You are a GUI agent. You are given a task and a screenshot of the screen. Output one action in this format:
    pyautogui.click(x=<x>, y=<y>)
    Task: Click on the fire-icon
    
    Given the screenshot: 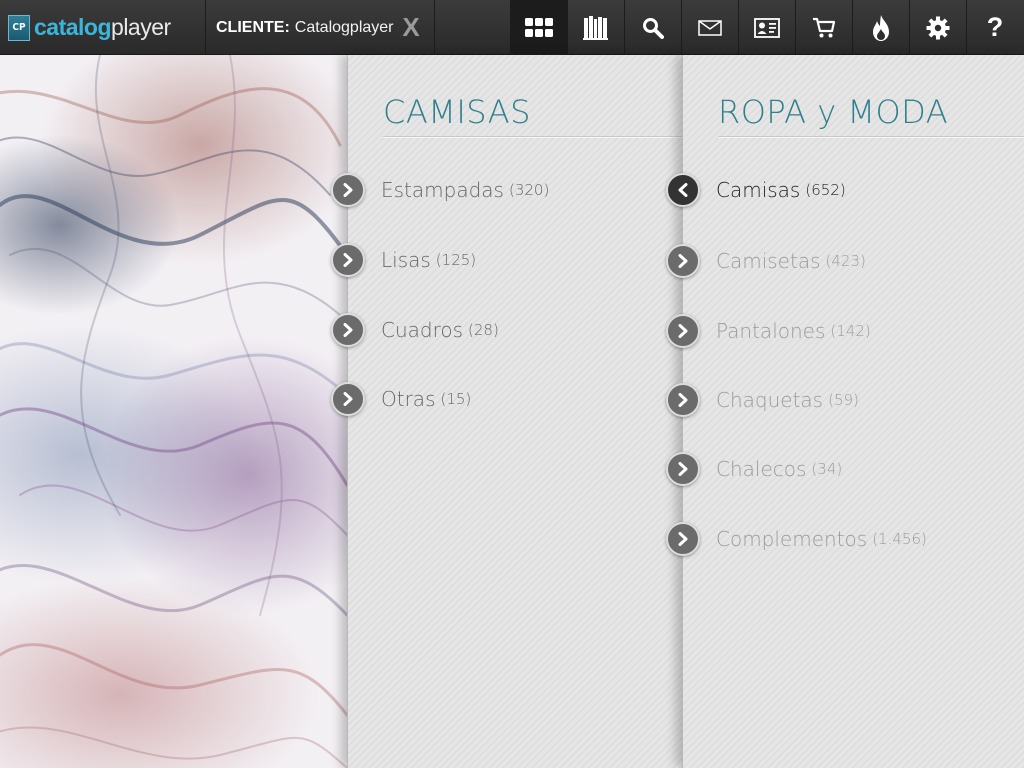 What is the action you would take?
    pyautogui.click(x=881, y=27)
    